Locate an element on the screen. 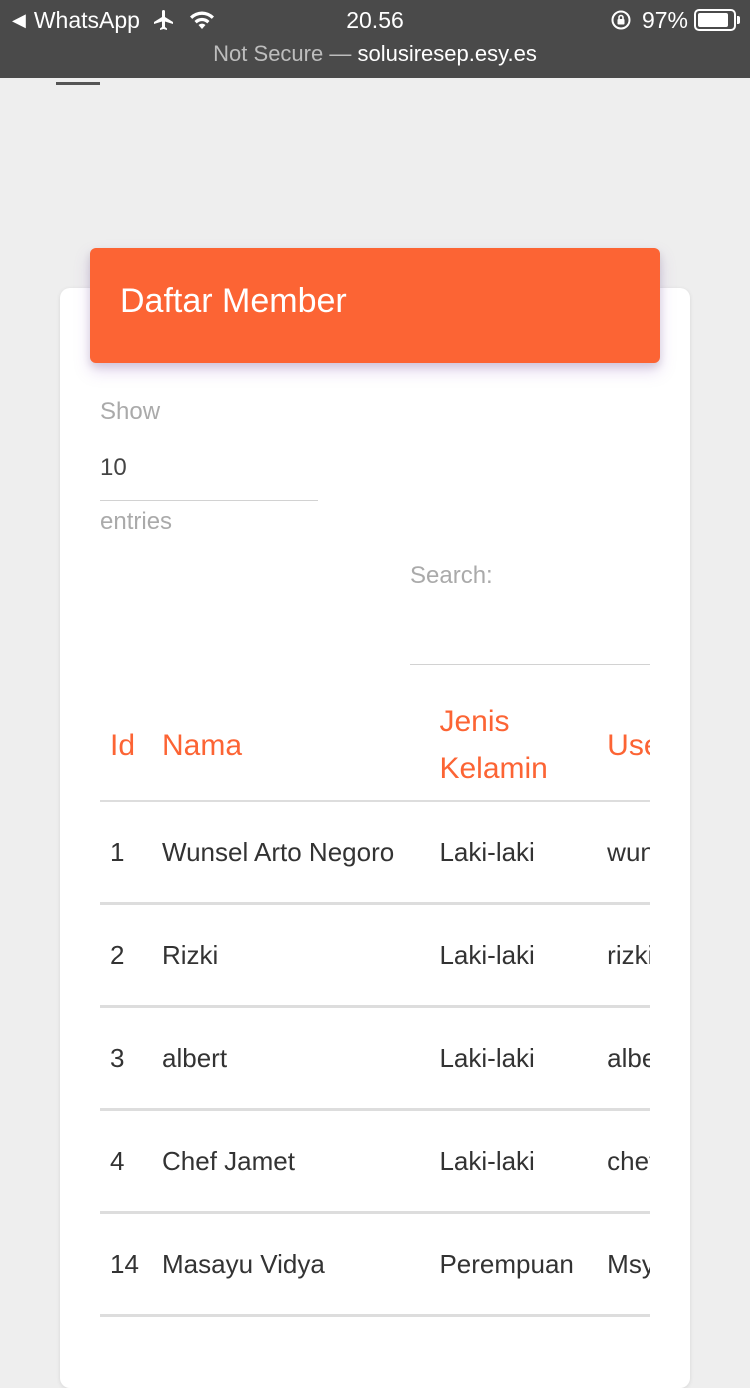 The image size is (750, 1388). table-header-row: Id Nama Jenis Kelamin Username is located at coordinates (375, 746).